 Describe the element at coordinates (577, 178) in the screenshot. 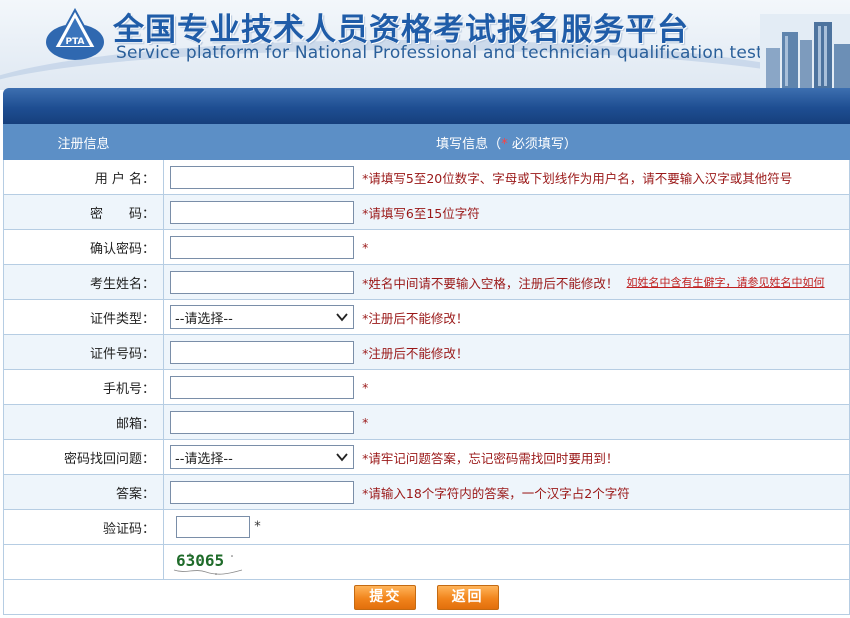

I see `username-hint: *请填写5至20位数字、字母或下划线作为用户名，请不要输入汉字或其他符号` at that location.